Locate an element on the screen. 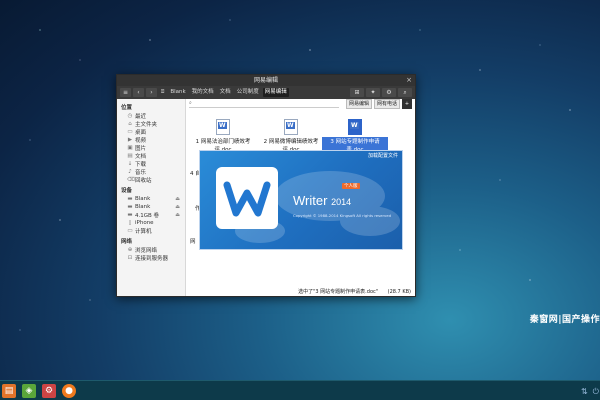 The height and width of the screenshot is (400, 600). file-item: 2 网易微博编辑绩效考评.doc is located at coordinates (291, 136).